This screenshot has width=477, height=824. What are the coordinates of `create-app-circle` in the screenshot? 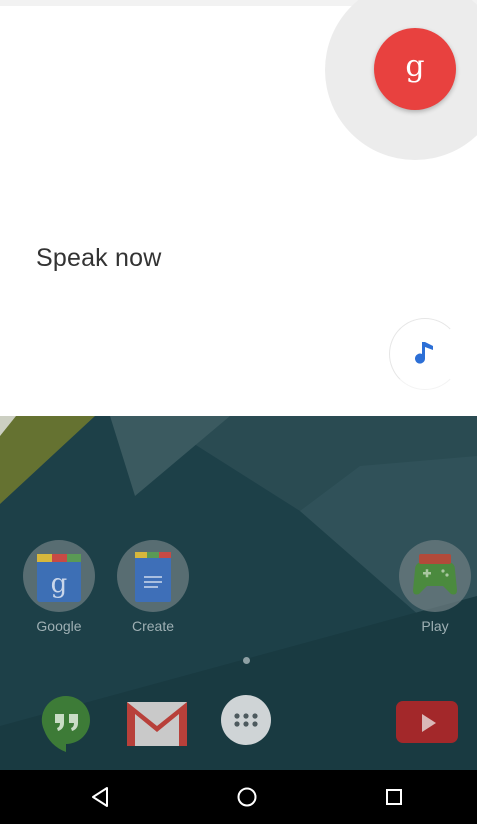 It's located at (153, 576).